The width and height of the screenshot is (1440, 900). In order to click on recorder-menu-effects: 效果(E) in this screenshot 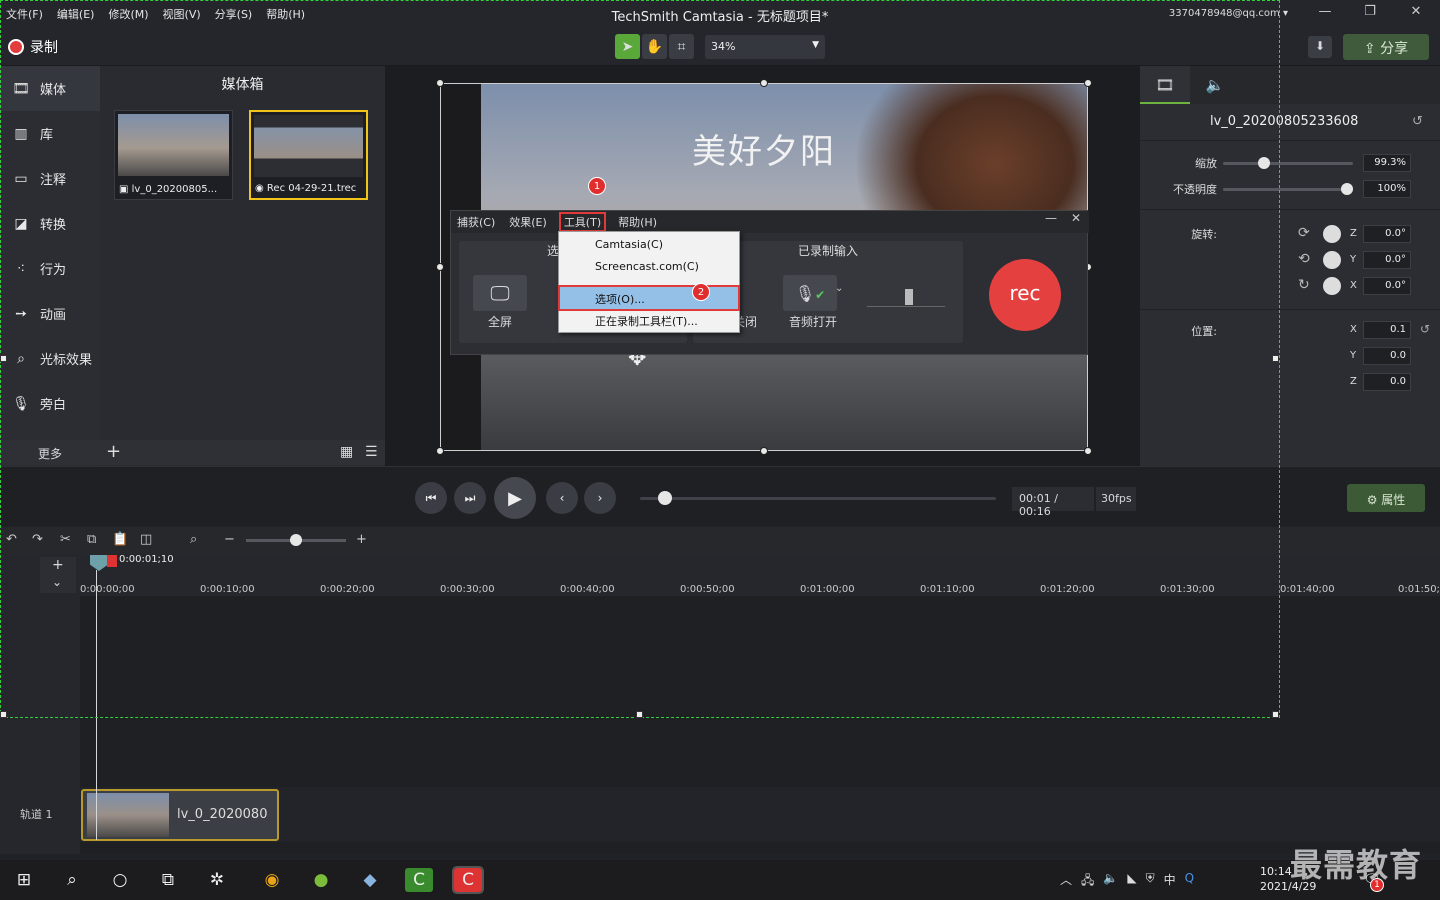, I will do `click(528, 222)`.